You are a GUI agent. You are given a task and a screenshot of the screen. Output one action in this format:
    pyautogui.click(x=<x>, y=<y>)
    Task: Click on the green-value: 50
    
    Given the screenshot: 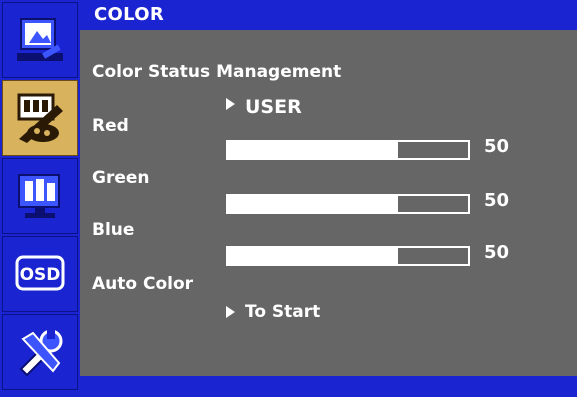 What is the action you would take?
    pyautogui.click(x=497, y=200)
    